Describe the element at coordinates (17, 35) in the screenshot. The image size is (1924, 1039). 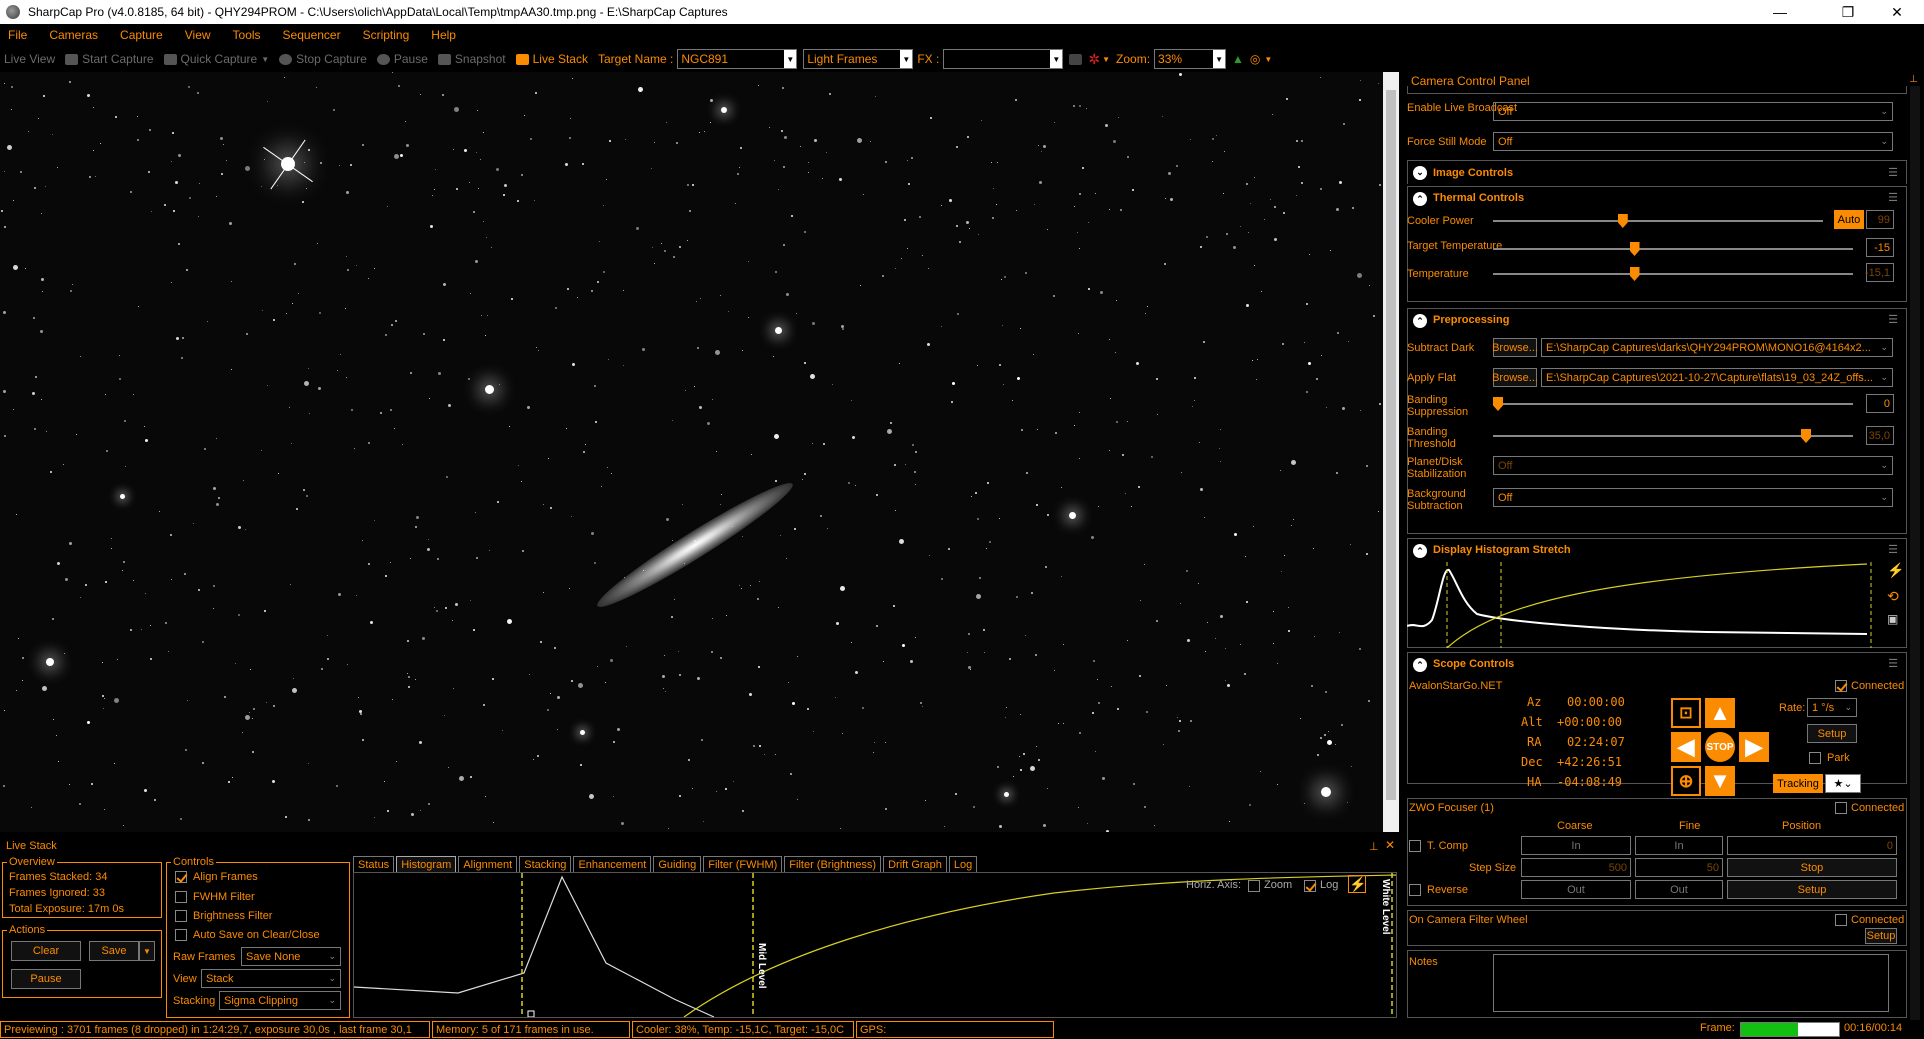
I see `menu-file: File` at that location.